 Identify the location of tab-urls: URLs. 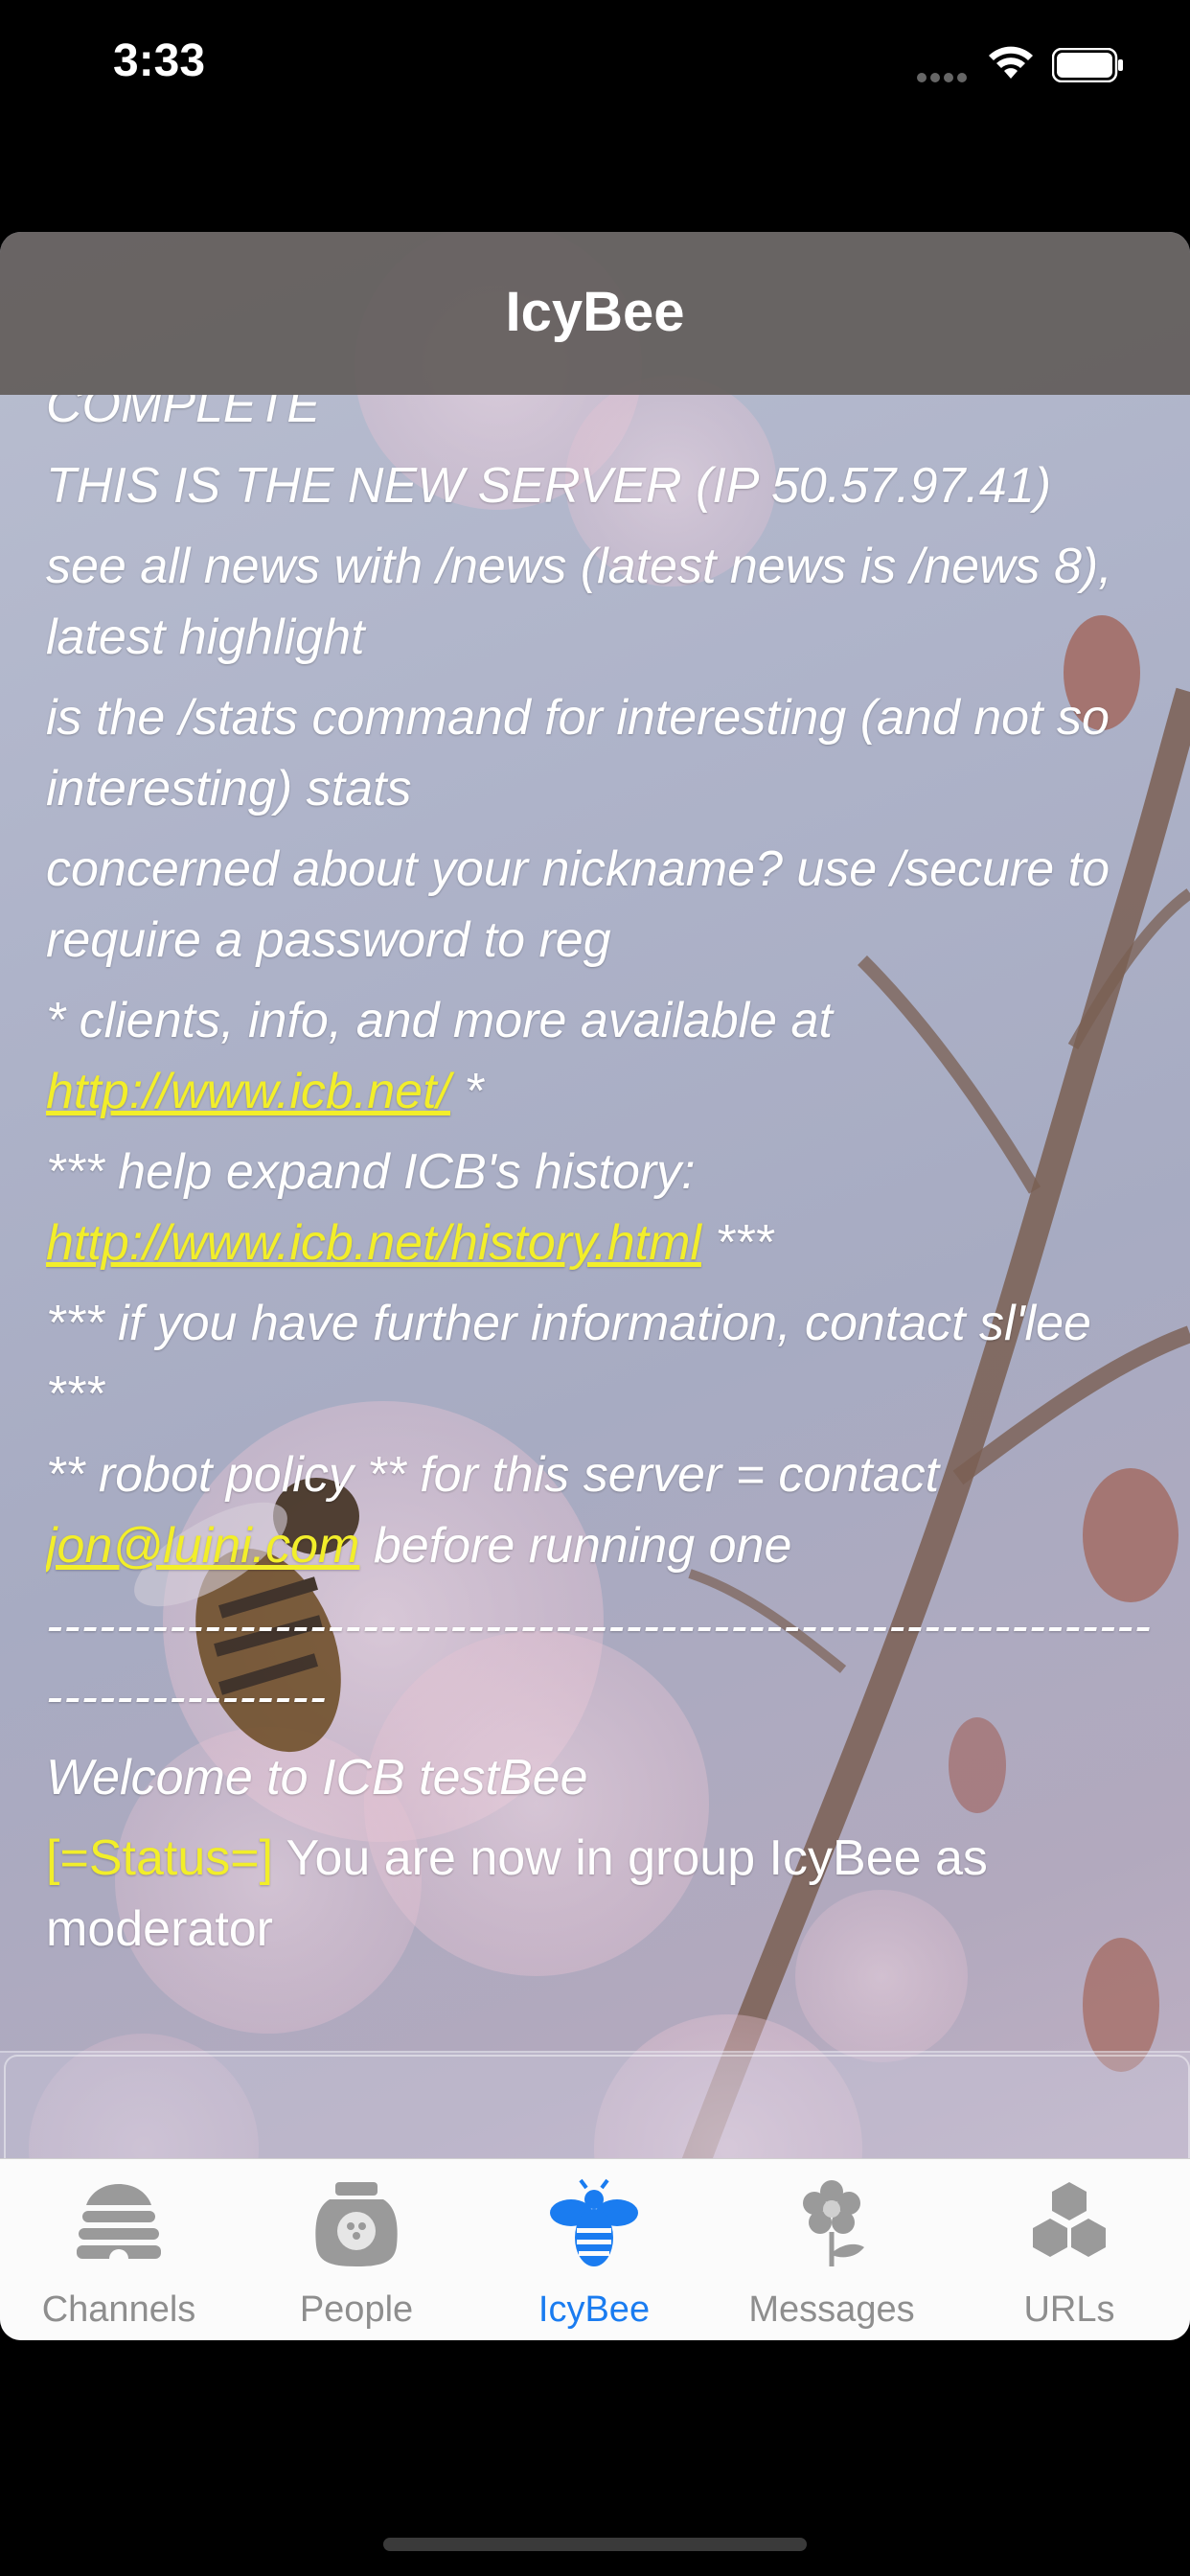
(1069, 2249).